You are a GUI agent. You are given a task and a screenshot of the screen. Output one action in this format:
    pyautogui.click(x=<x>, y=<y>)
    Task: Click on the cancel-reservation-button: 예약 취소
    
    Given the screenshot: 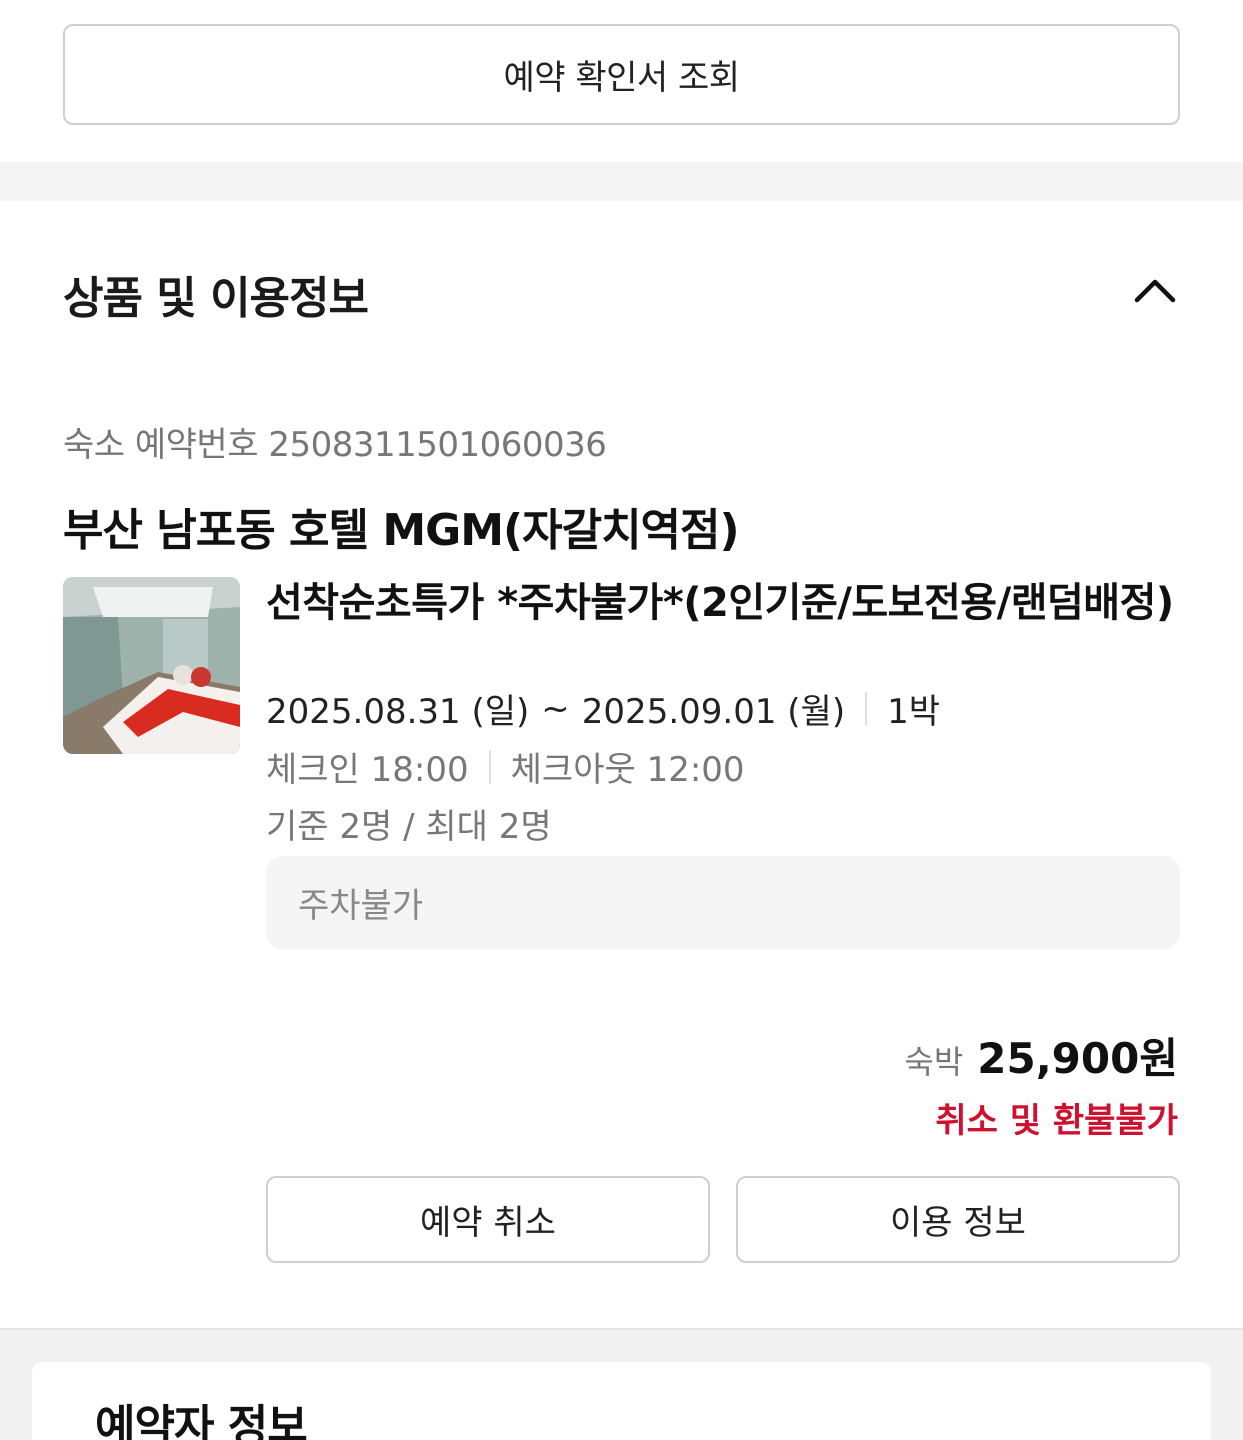 What is the action you would take?
    pyautogui.click(x=488, y=1219)
    